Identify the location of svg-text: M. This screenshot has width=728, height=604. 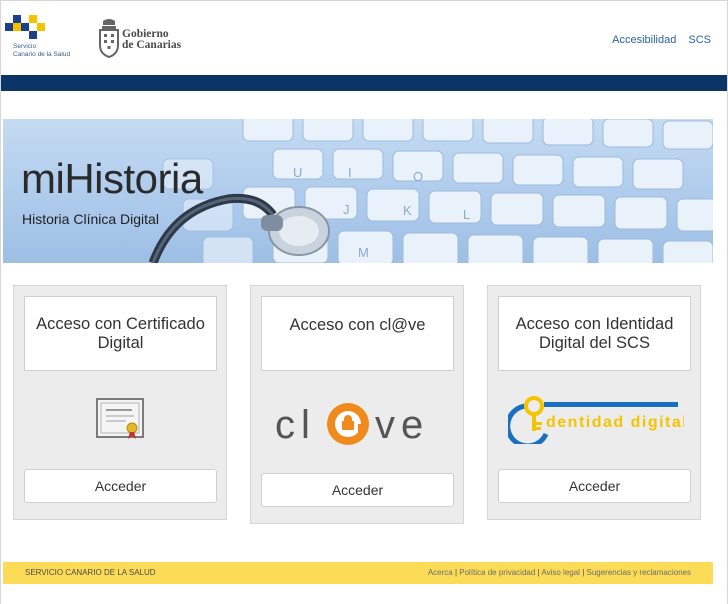
(363, 252).